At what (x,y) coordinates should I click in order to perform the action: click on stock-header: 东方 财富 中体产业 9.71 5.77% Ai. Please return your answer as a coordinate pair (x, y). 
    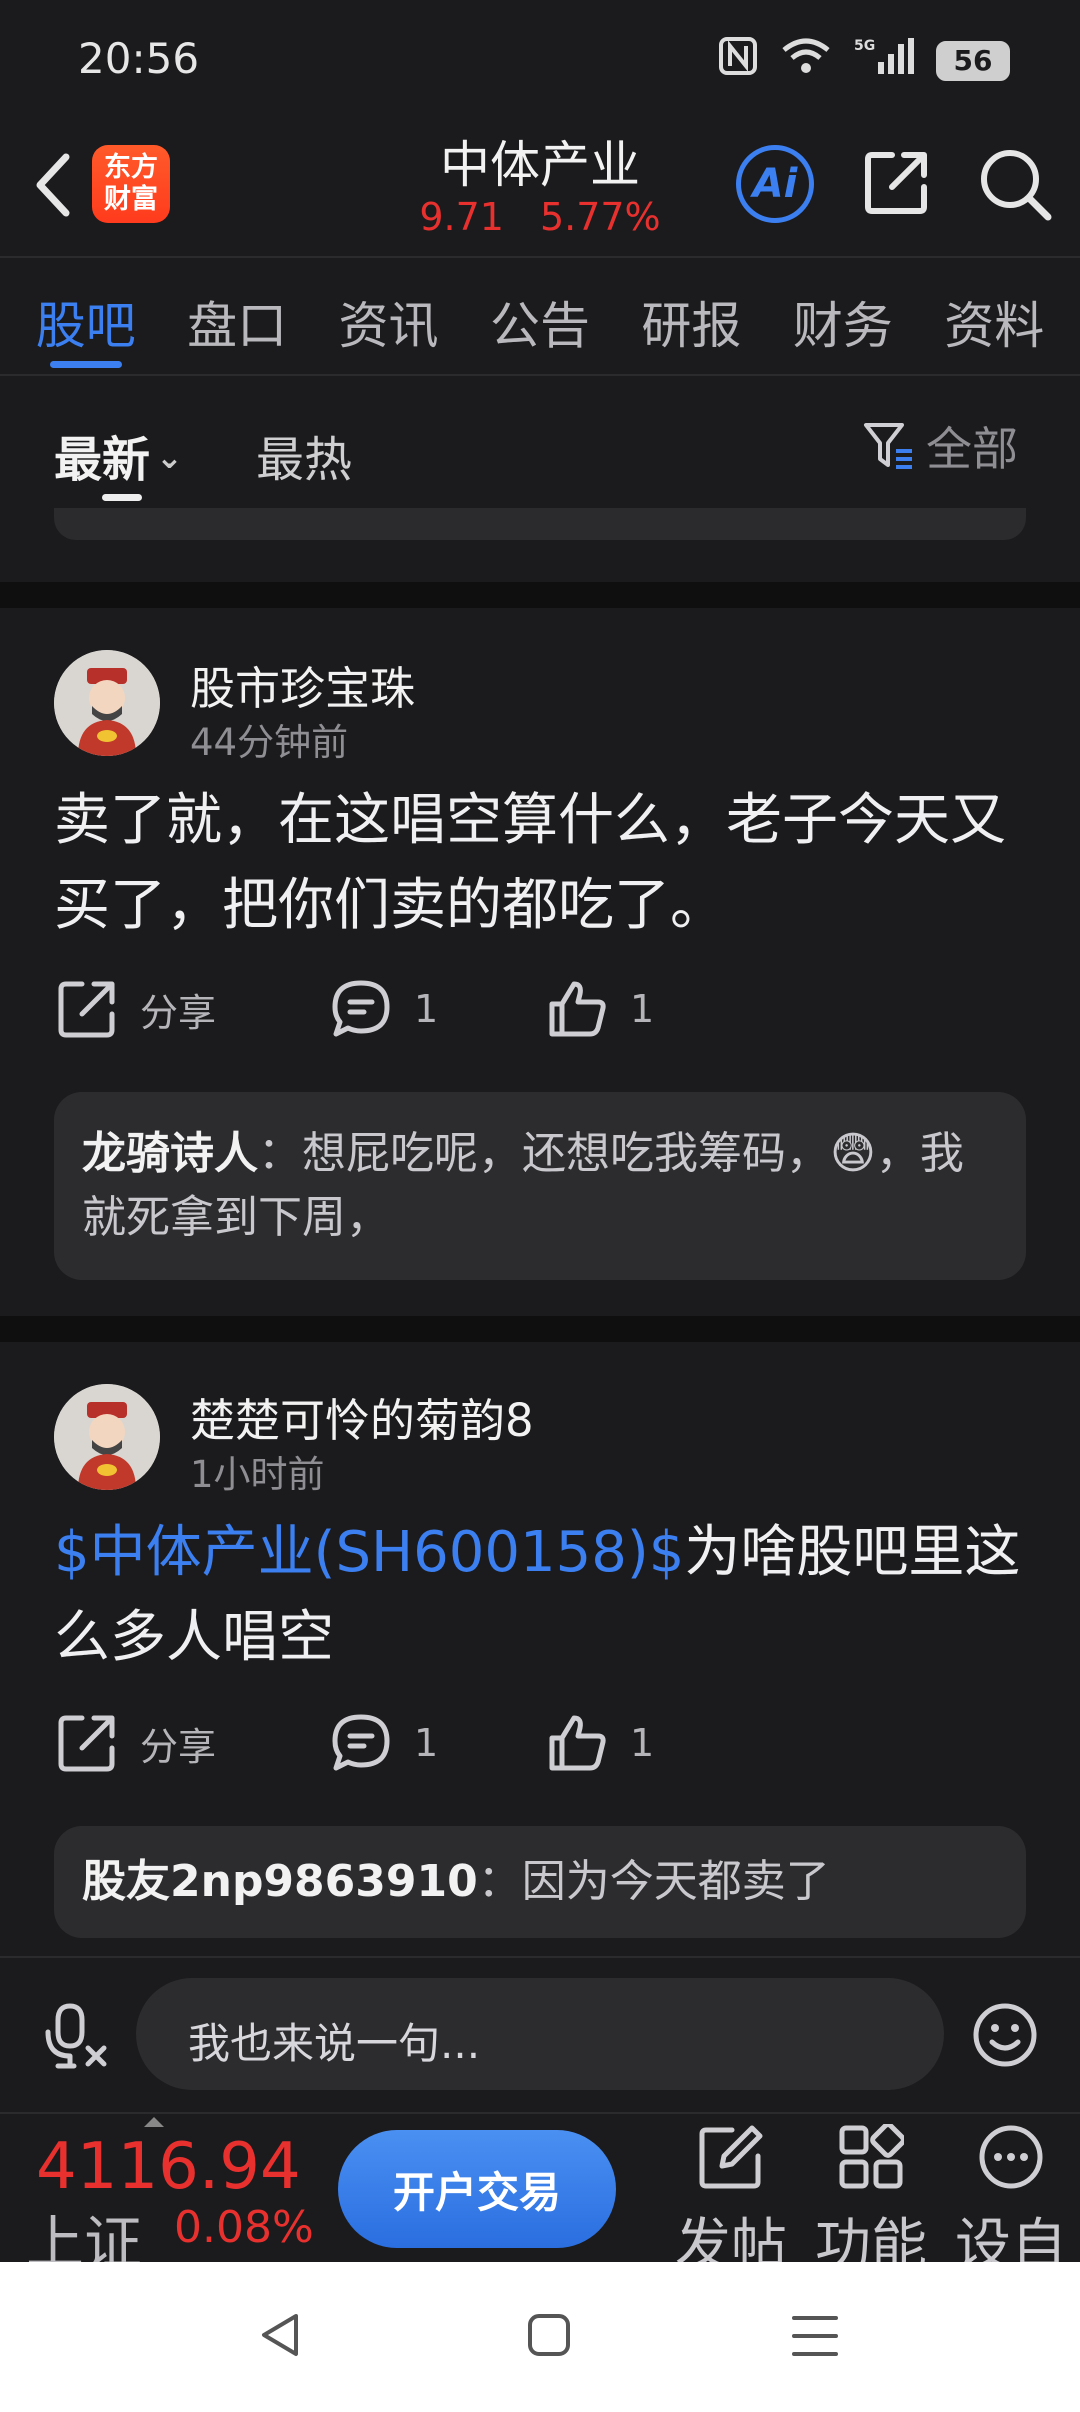
    Looking at the image, I should click on (540, 191).